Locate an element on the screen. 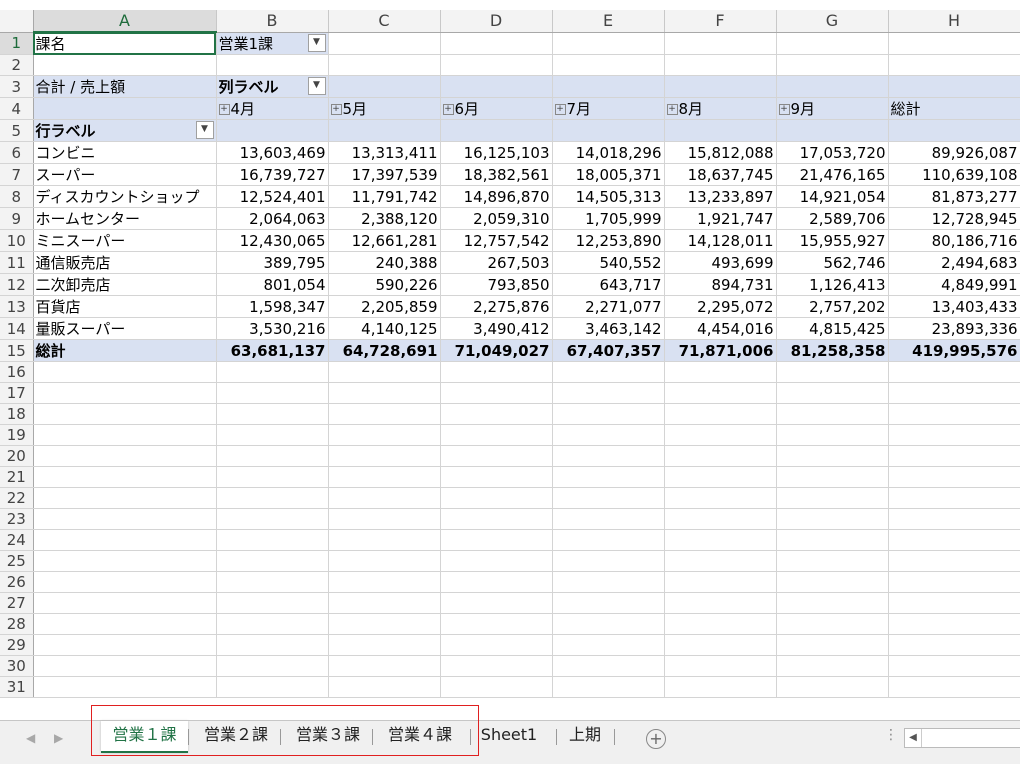  cell-g27 is located at coordinates (832, 603).